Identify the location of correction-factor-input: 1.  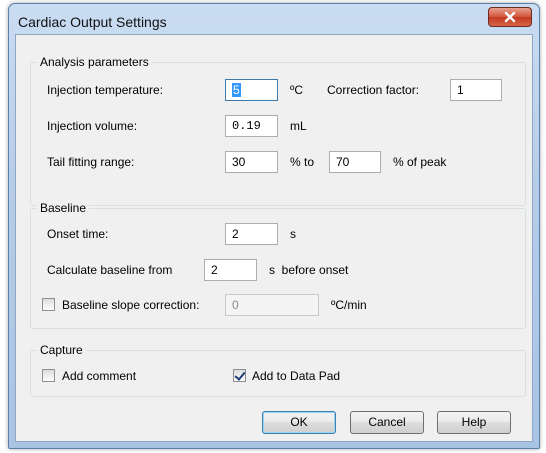
(476, 90).